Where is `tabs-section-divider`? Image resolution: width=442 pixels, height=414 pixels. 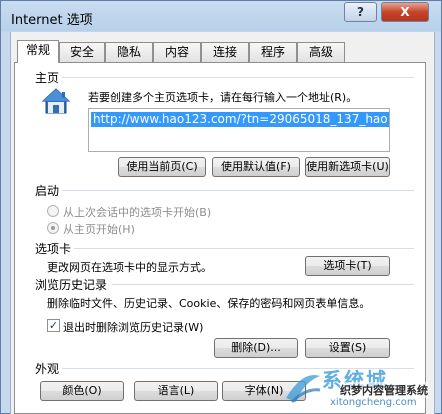
tabs-section-divider is located at coordinates (244, 248).